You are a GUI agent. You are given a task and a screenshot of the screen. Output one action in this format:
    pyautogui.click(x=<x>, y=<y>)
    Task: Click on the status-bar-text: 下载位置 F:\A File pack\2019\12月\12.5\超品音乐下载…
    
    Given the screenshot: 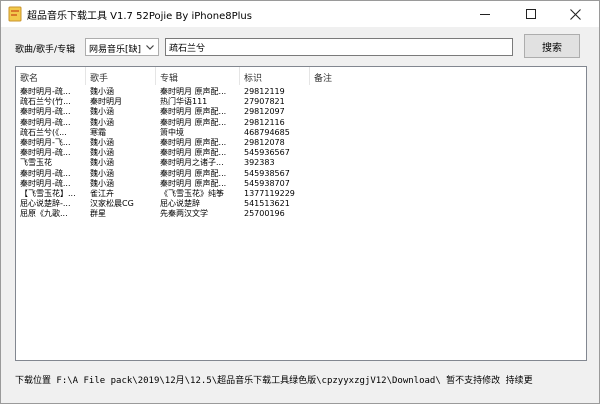 What is the action you would take?
    pyautogui.click(x=274, y=381)
    